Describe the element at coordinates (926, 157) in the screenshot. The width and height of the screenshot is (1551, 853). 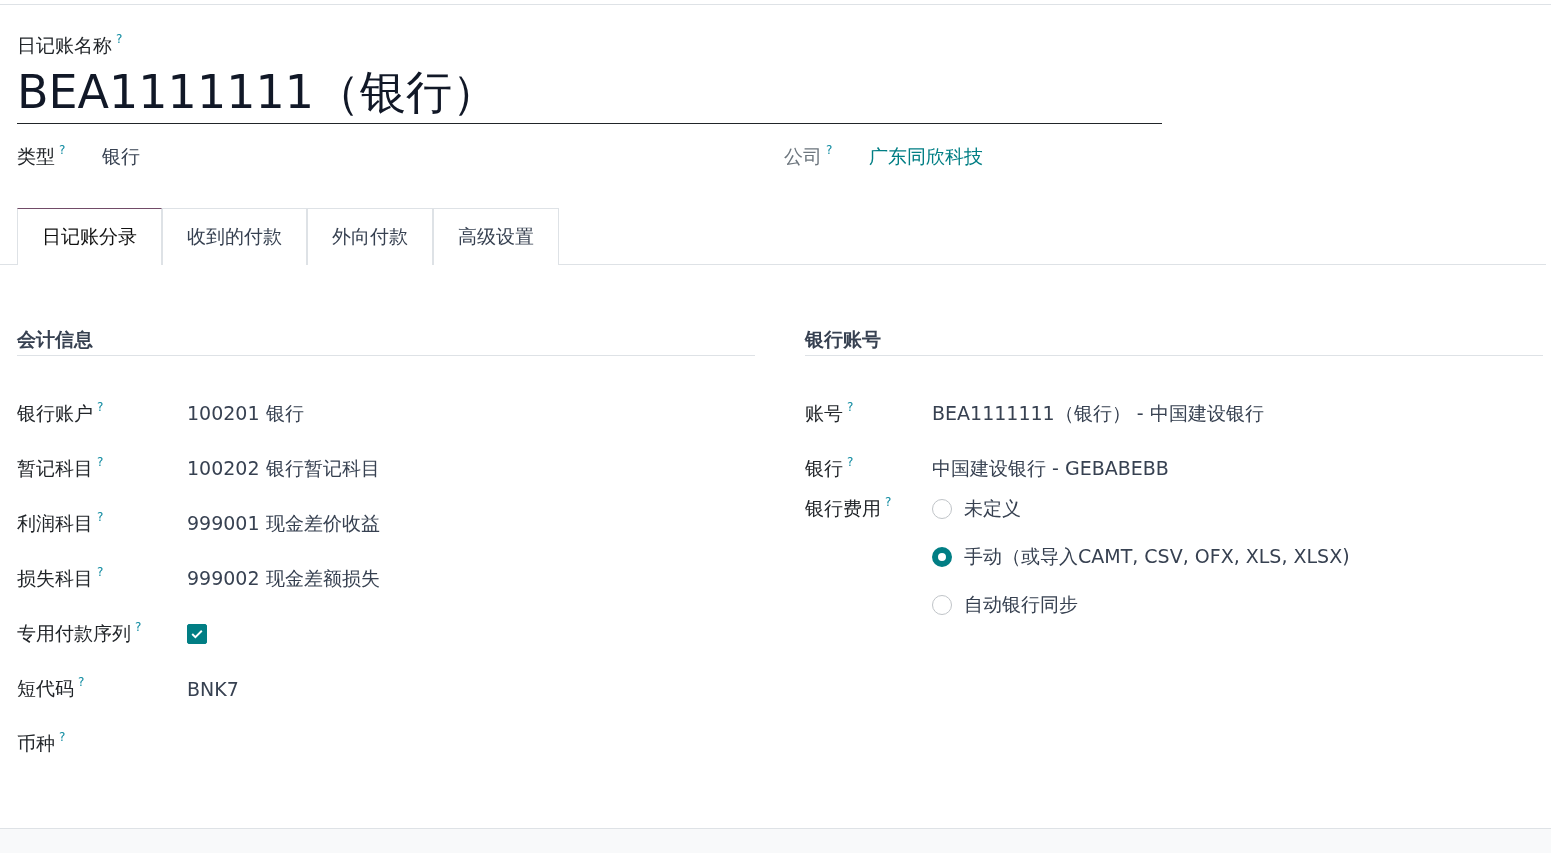
I see `company-link: 广东同欣科技` at that location.